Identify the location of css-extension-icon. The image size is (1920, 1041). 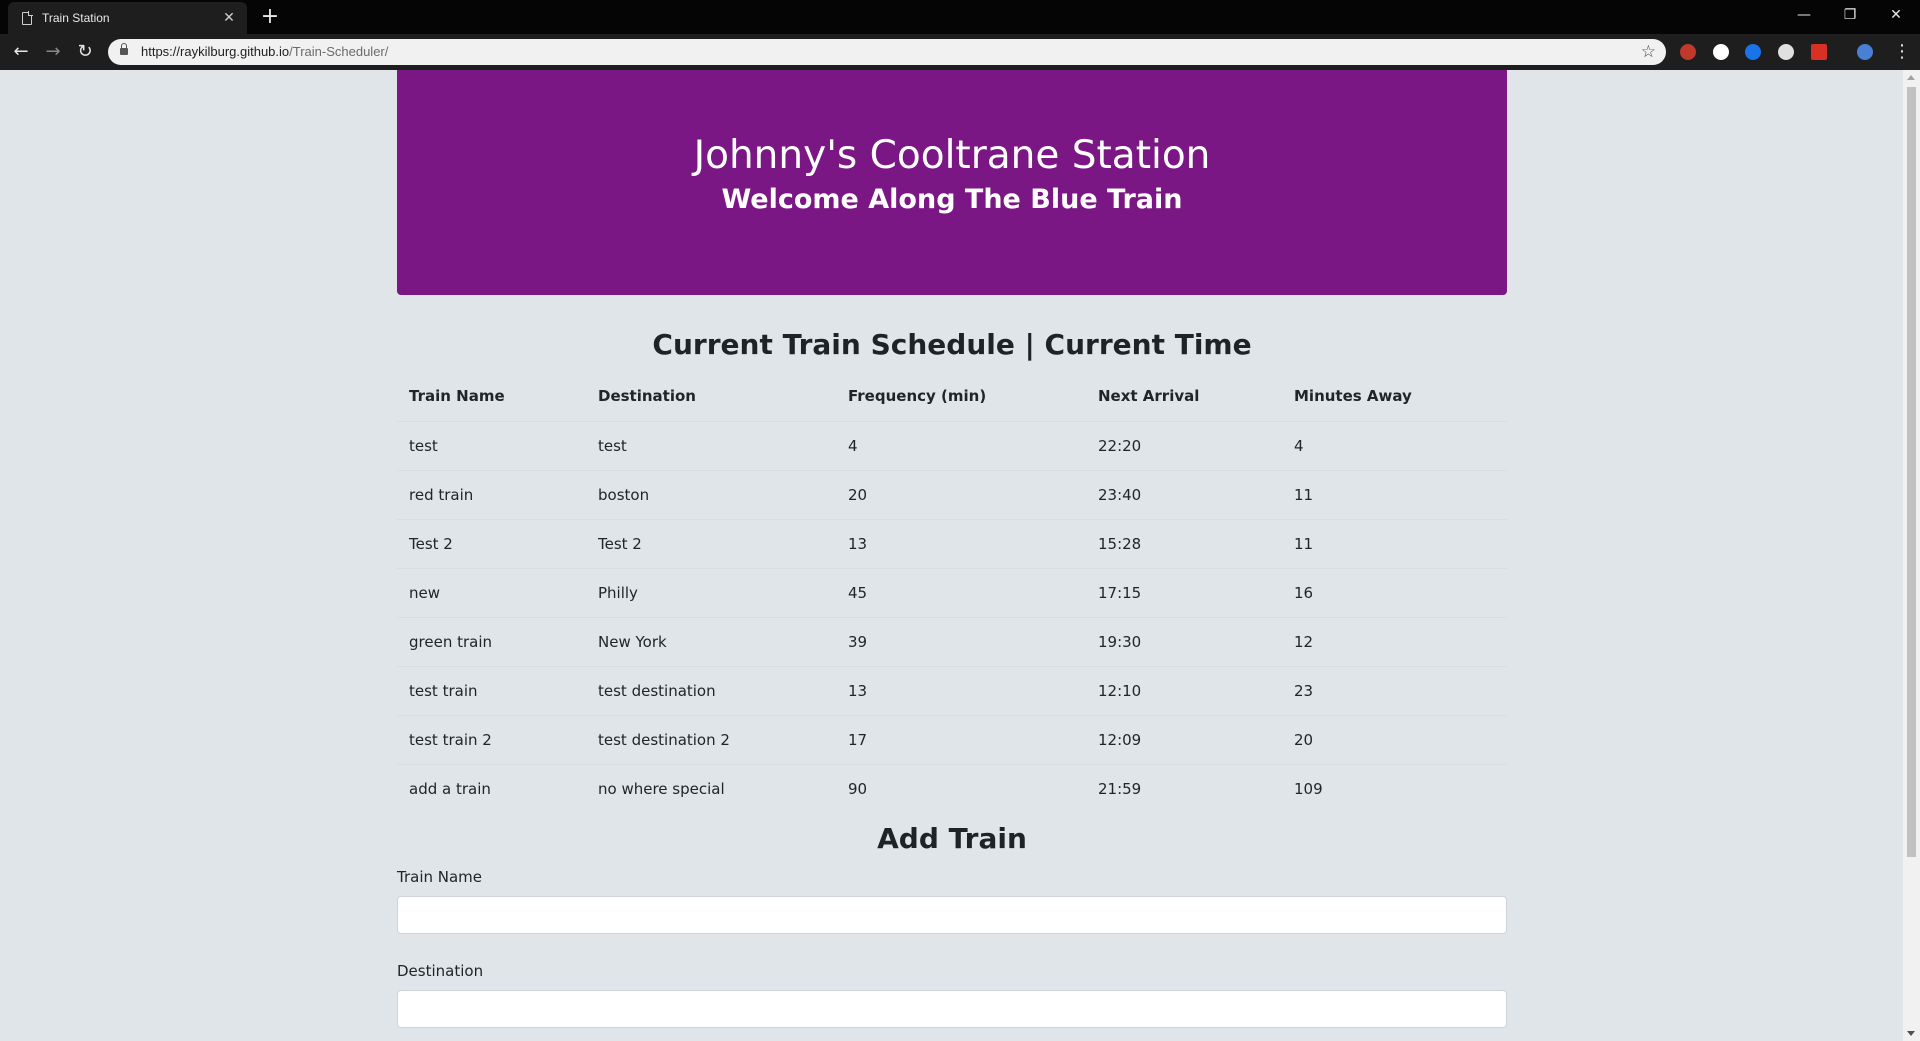
(1819, 52).